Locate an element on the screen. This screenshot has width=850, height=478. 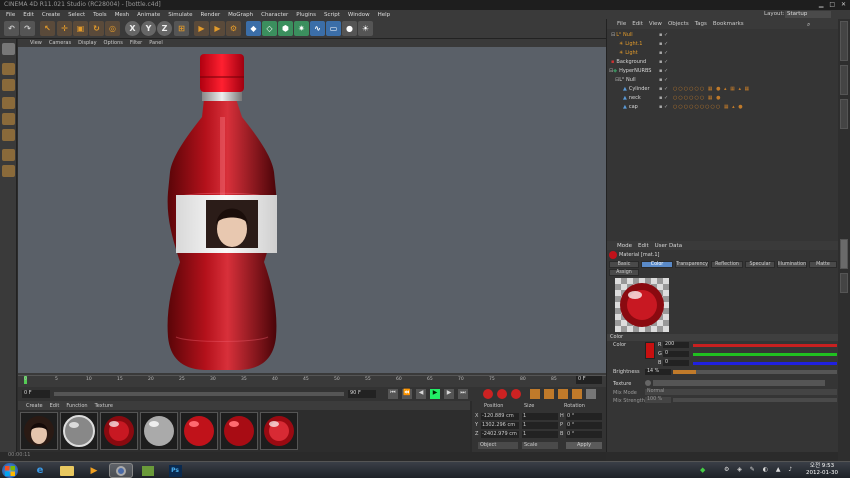
object-name: Background is located at coordinates (631, 62).